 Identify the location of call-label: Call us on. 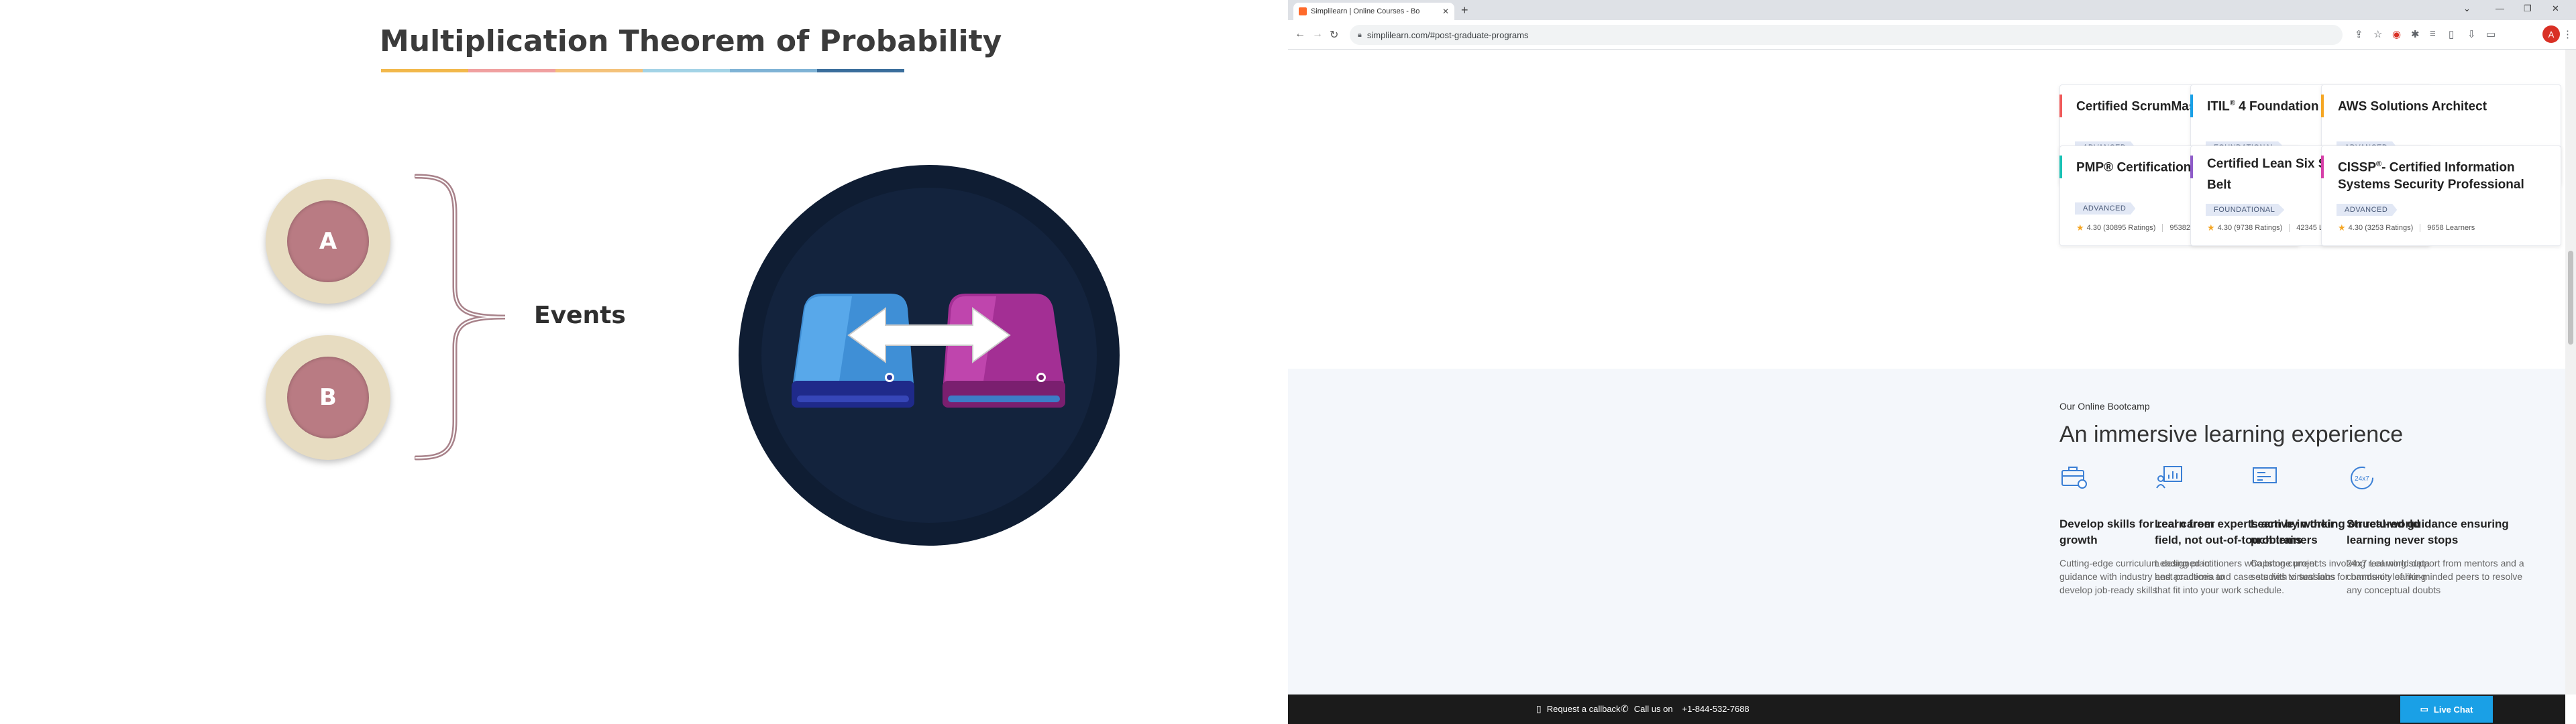
(1653, 709).